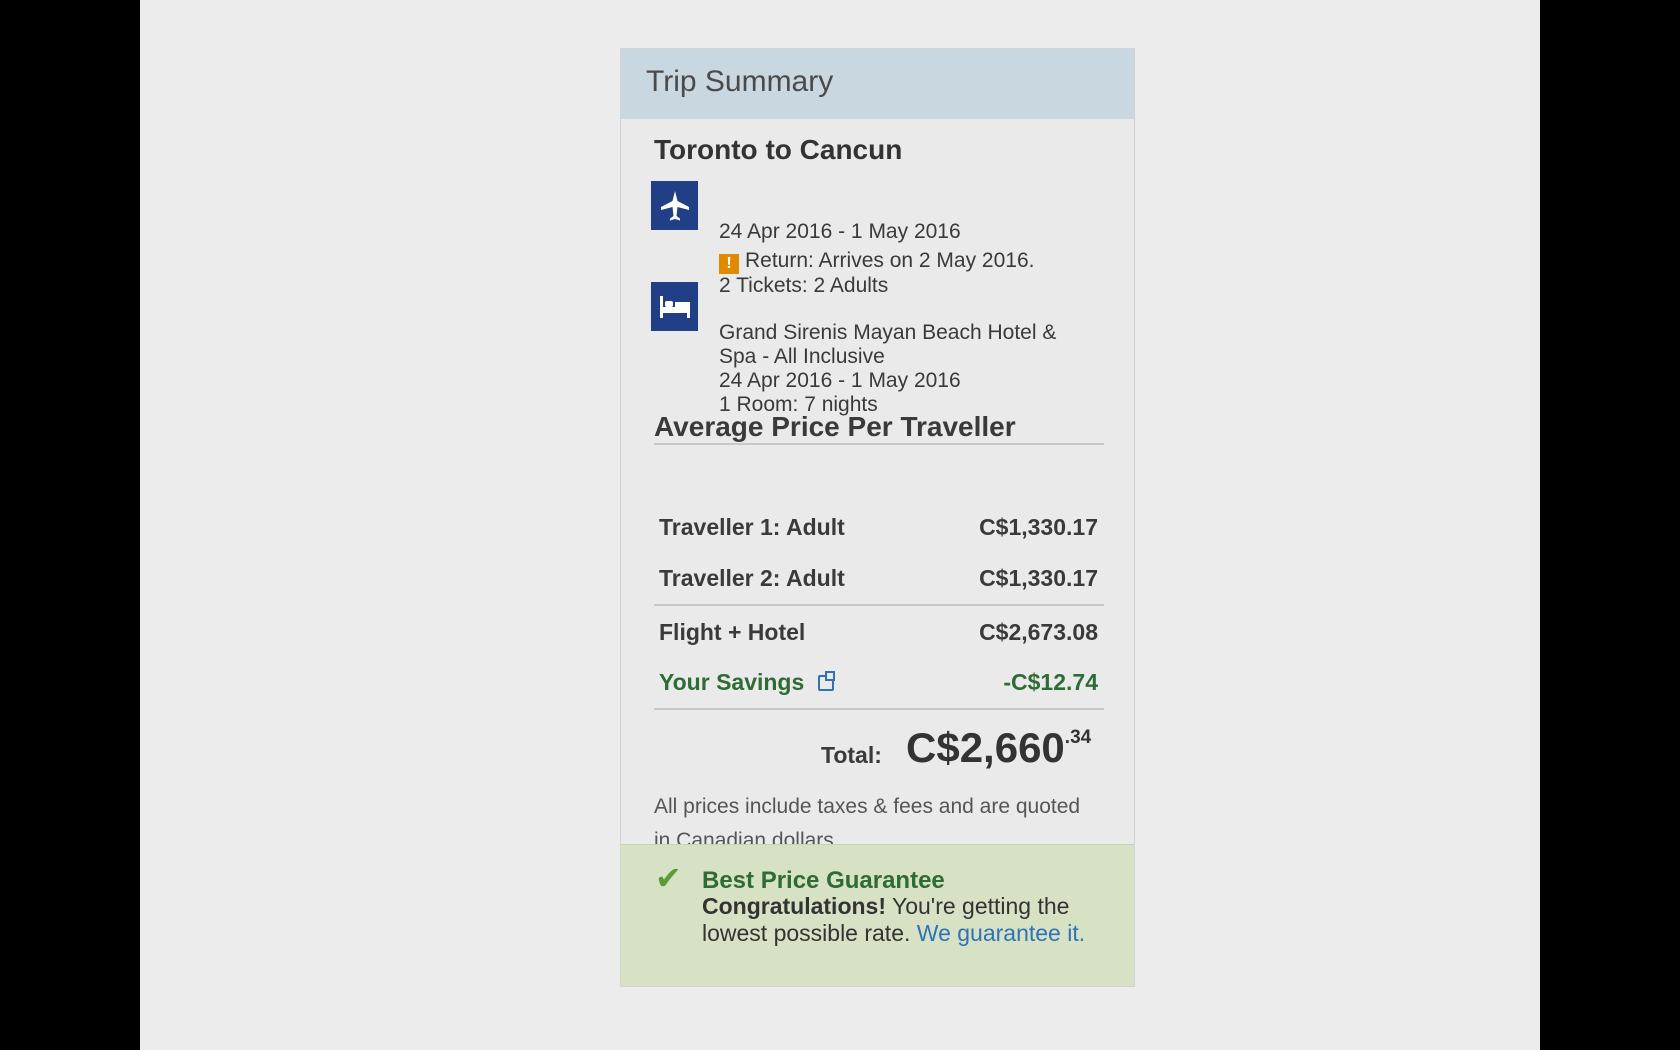  What do you see at coordinates (823, 880) in the screenshot?
I see `guarantee-title: Best Price Guarantee` at bounding box center [823, 880].